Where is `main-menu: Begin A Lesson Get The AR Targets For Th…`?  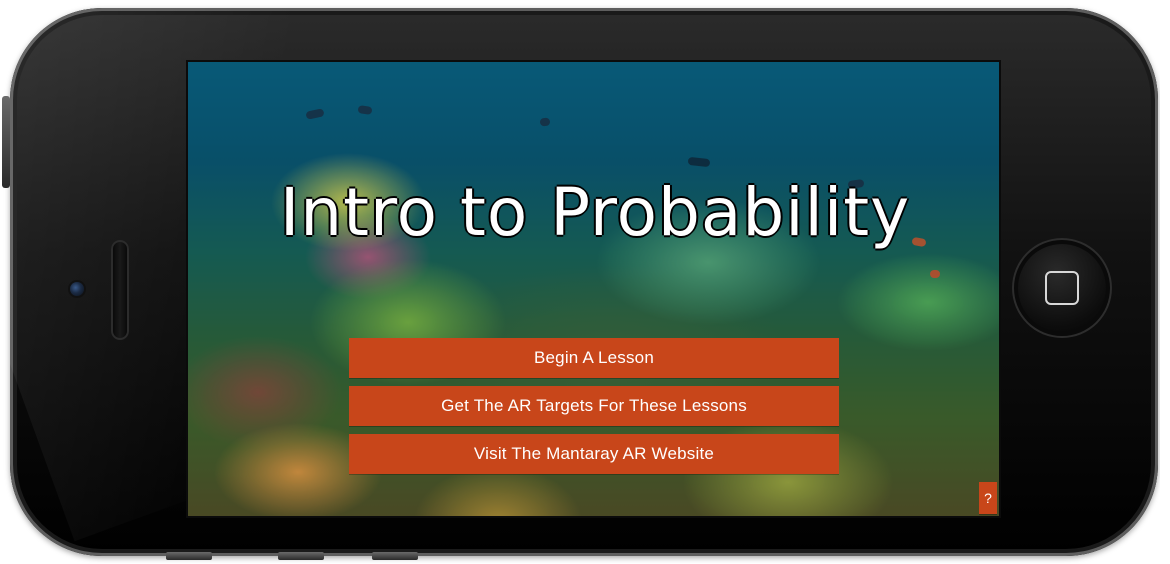
main-menu: Begin A Lesson Get The AR Targets For Th… is located at coordinates (594, 406).